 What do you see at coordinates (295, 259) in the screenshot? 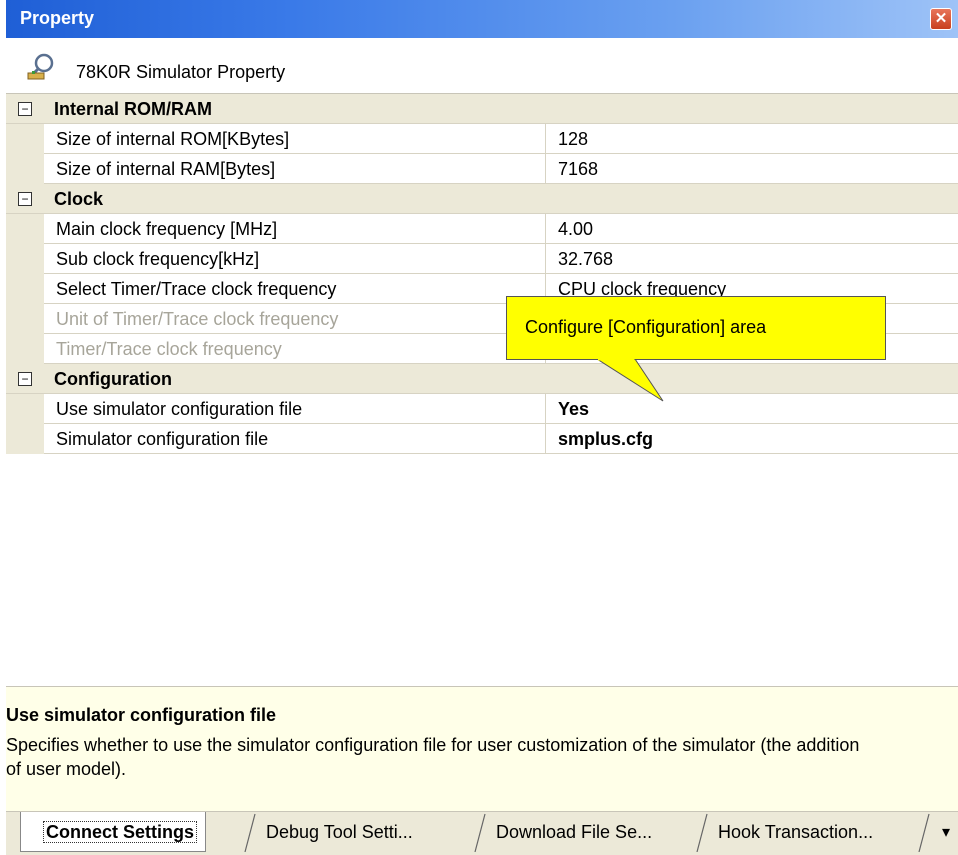
I see `property-name: Sub clock frequency[kHz]` at bounding box center [295, 259].